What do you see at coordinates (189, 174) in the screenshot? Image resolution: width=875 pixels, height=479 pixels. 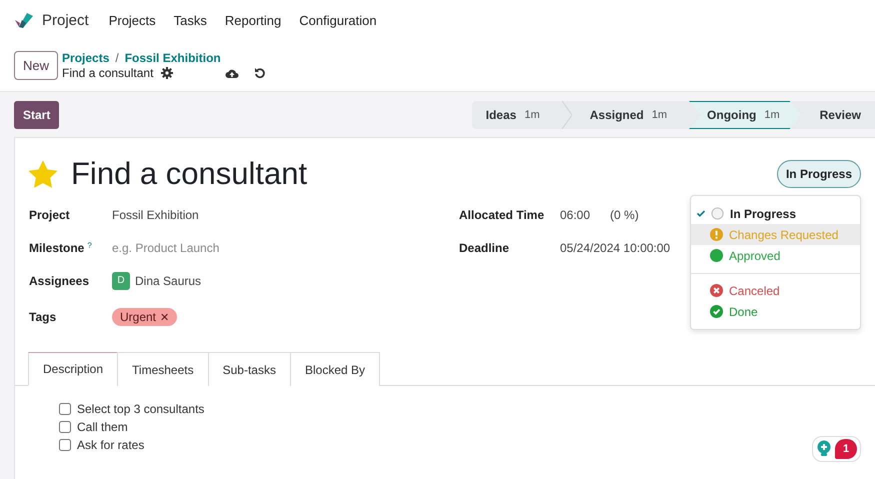 I see `task-title: Find a consultant` at bounding box center [189, 174].